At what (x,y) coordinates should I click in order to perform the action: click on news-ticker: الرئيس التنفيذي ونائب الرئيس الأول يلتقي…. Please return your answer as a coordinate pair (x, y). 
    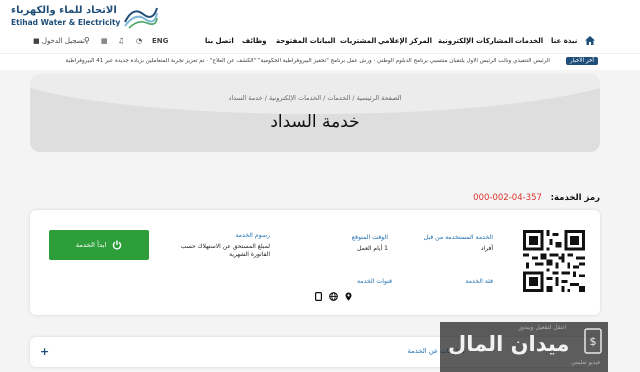
    Looking at the image, I should click on (320, 61).